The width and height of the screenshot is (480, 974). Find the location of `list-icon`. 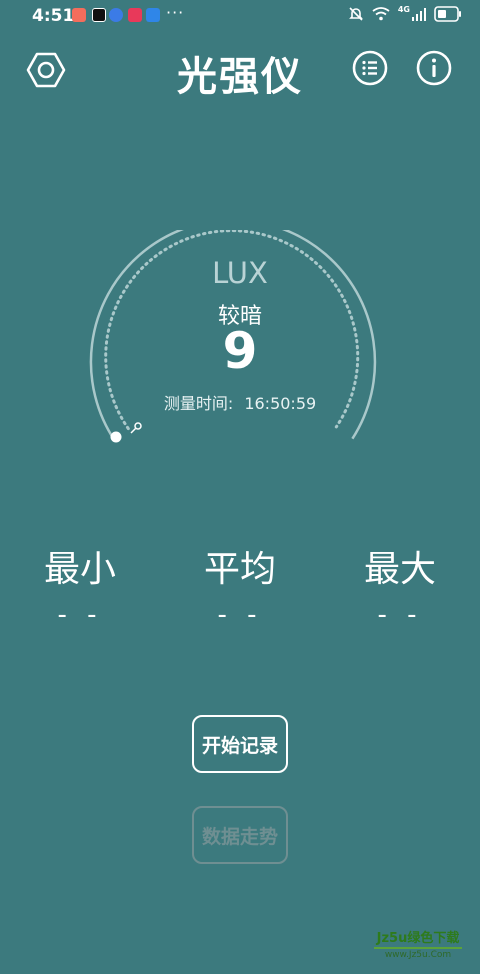

list-icon is located at coordinates (370, 68).